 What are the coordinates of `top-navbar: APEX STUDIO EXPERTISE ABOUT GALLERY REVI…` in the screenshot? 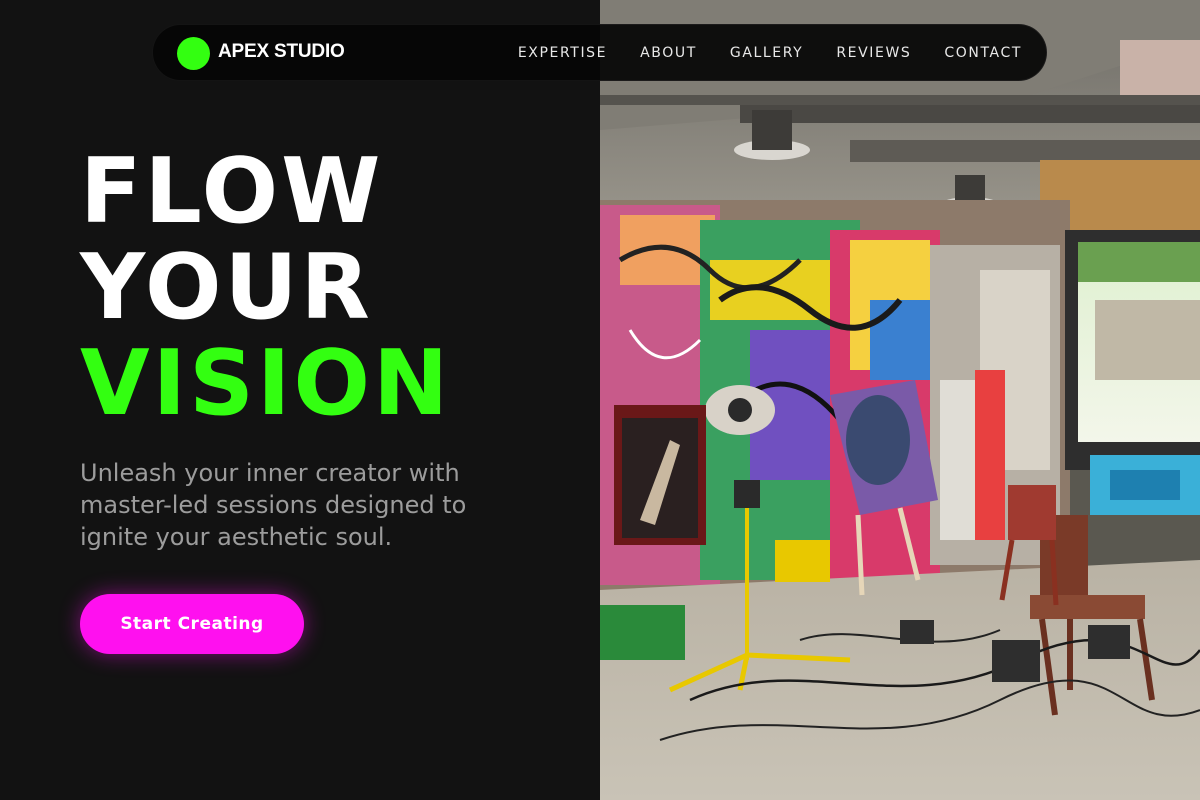 It's located at (599, 52).